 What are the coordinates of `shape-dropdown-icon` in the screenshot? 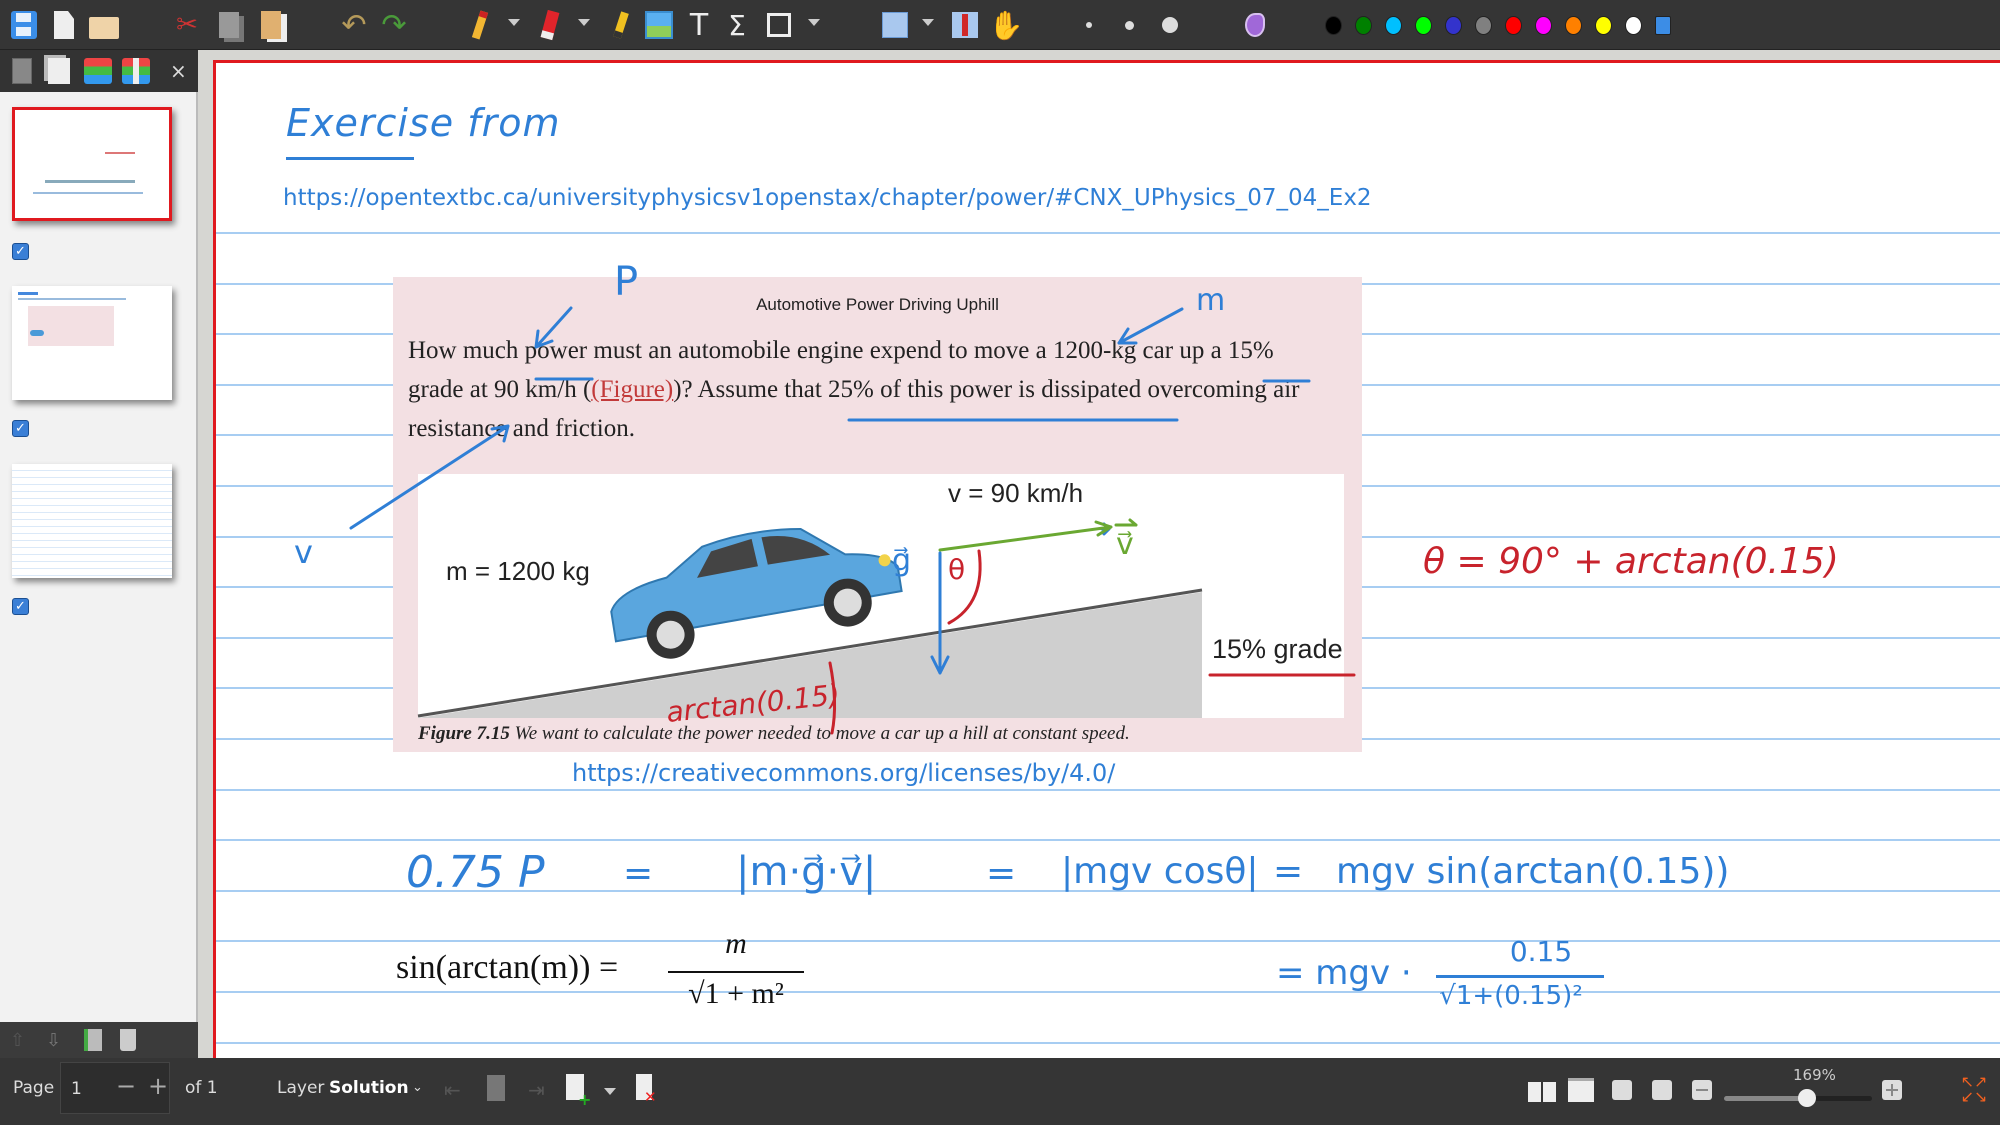 It's located at (814, 22).